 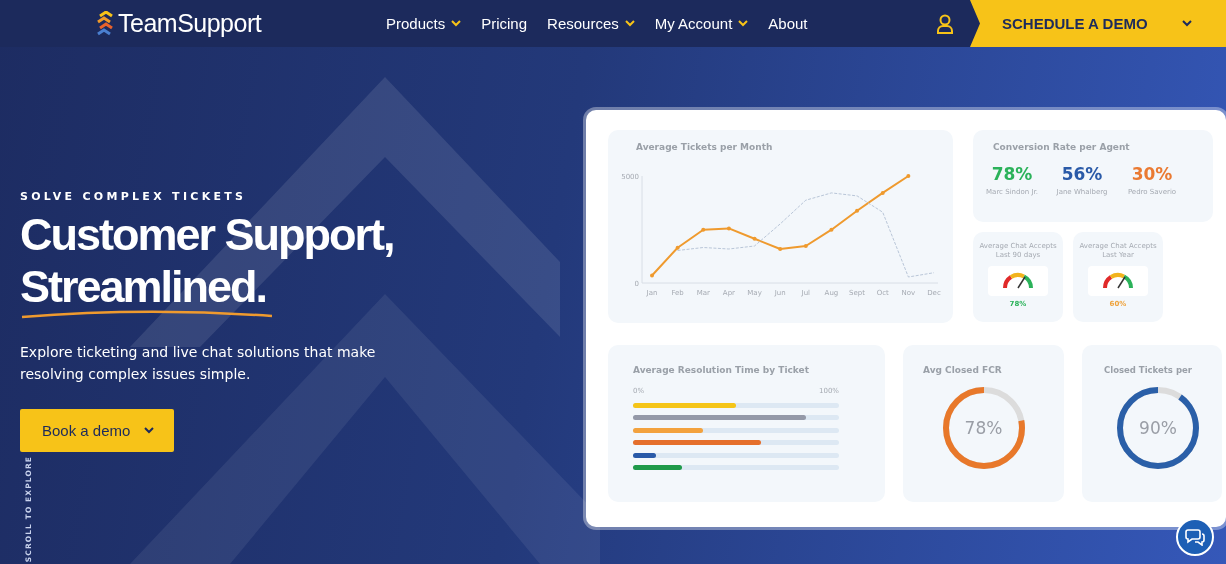 I want to click on book-demo-button: Book a demo, so click(x=97, y=430).